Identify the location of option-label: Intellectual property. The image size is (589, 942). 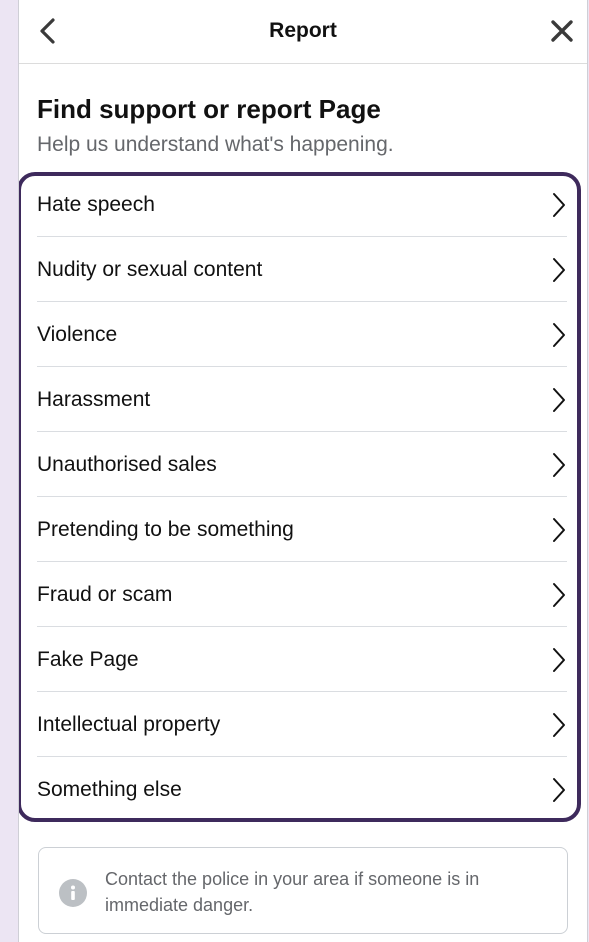
(129, 724).